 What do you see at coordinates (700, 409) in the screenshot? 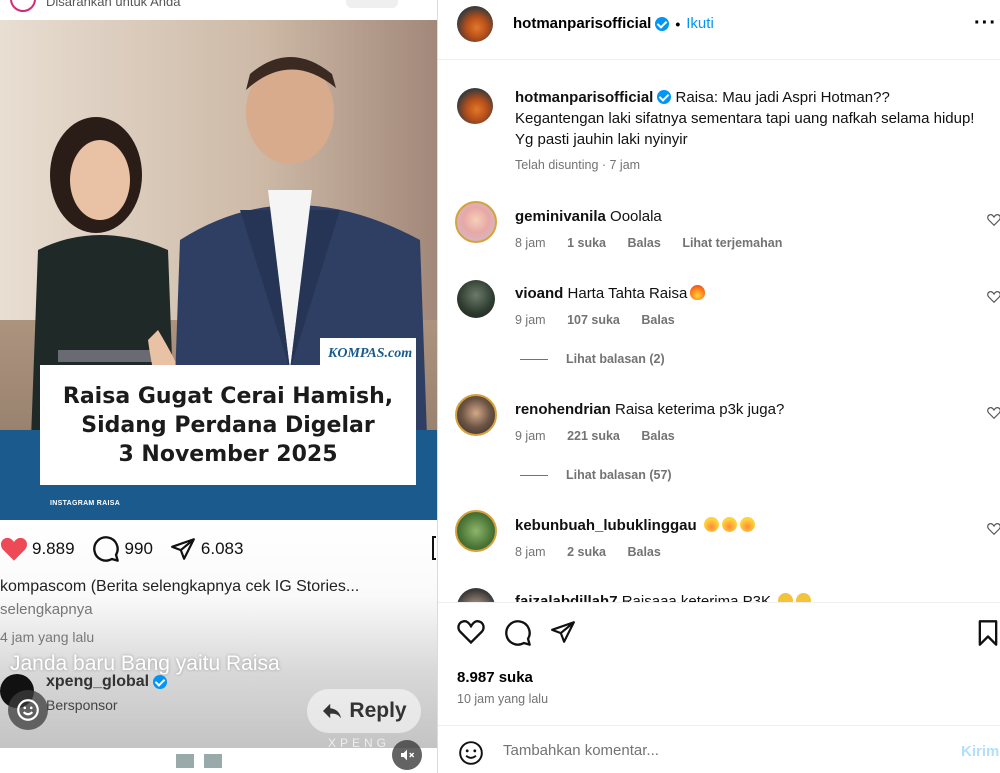
I see `comment-text: Raisa keterima p3k juga?` at bounding box center [700, 409].